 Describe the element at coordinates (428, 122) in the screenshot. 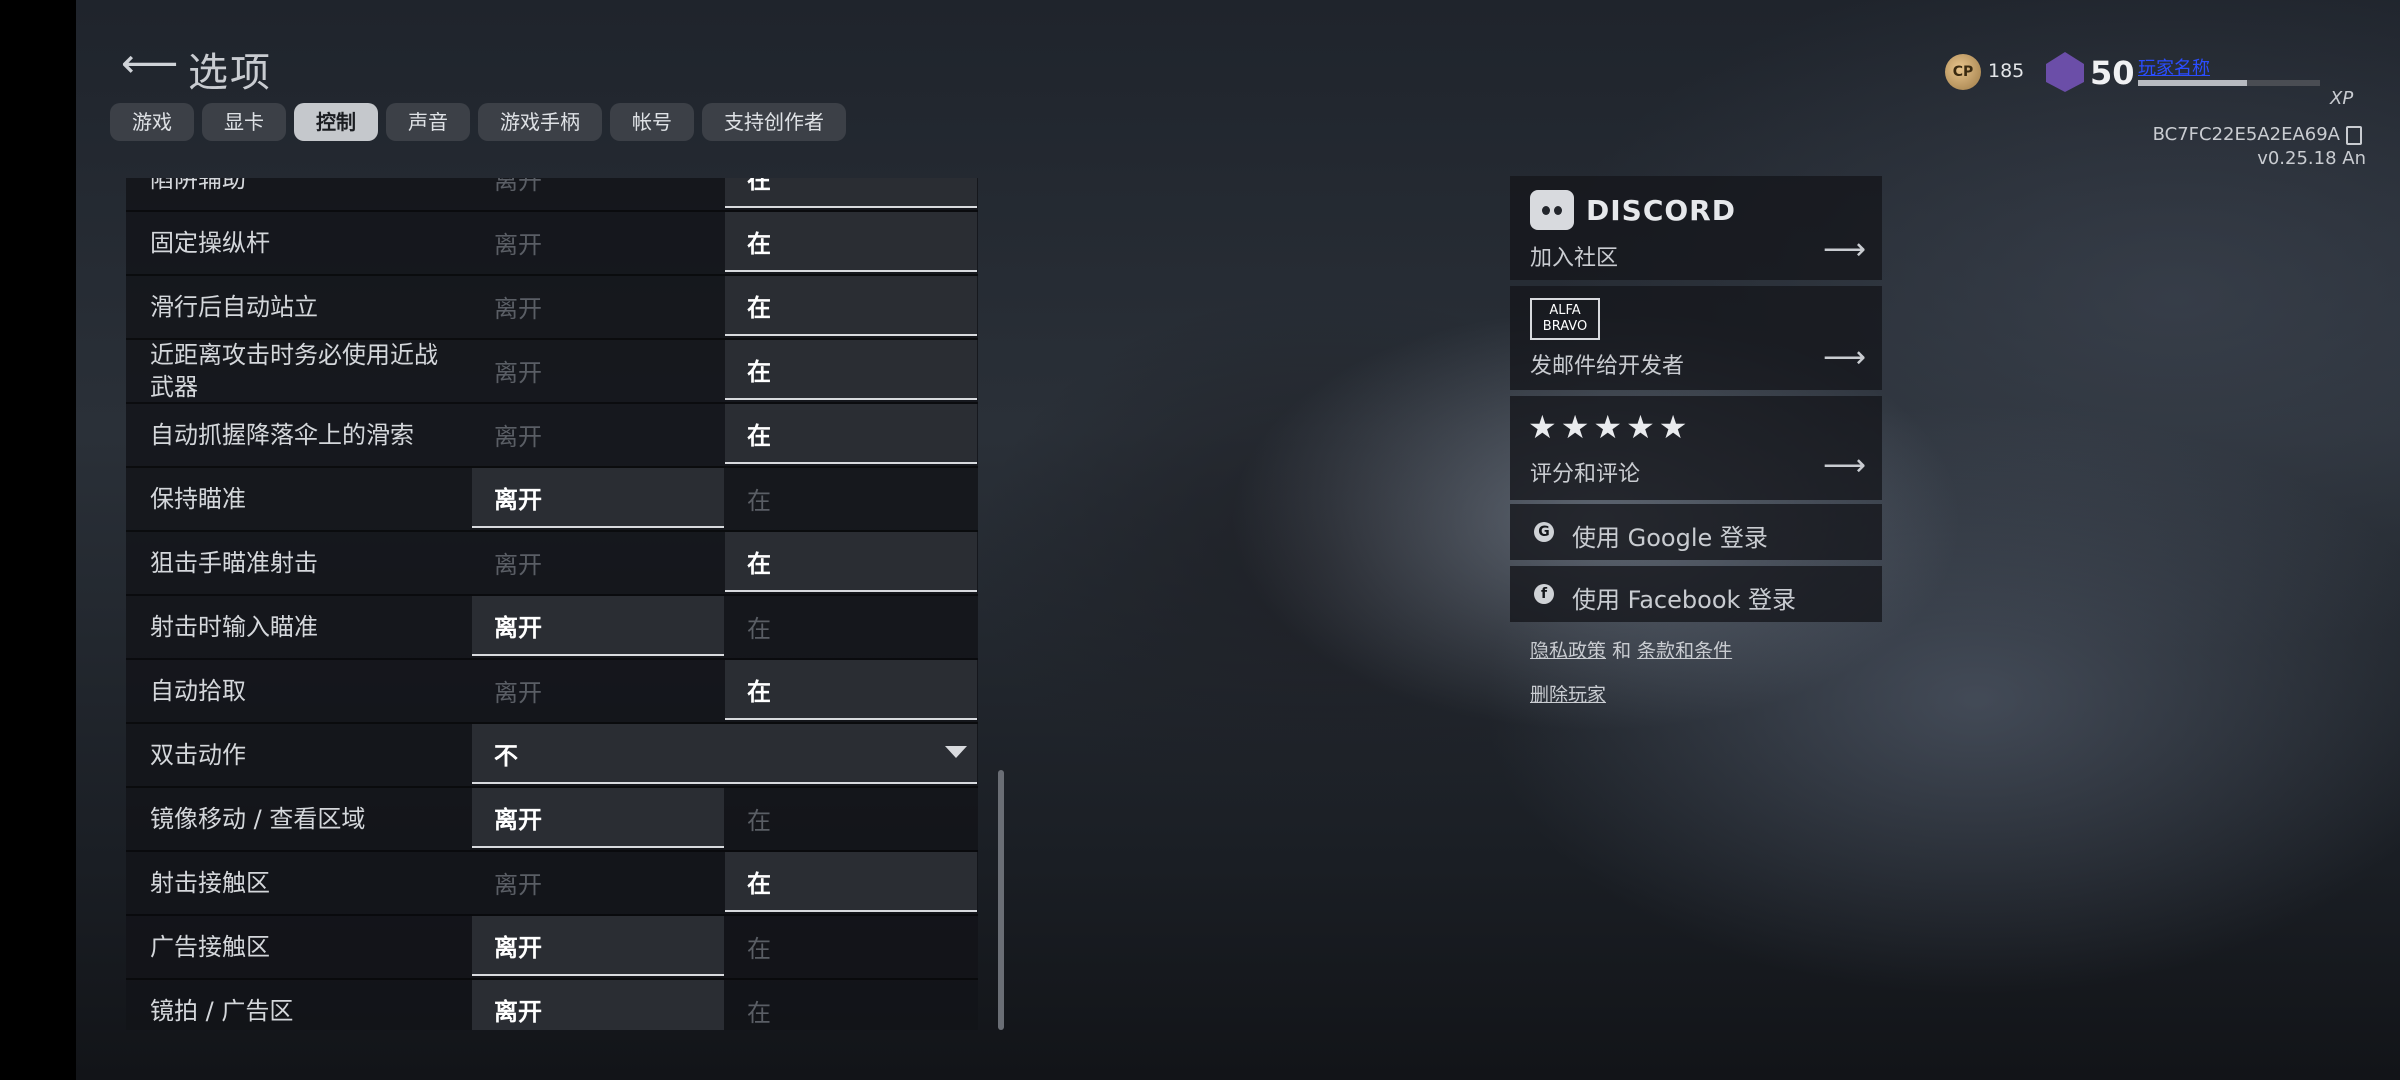

I see `tab-sound: 声音` at that location.